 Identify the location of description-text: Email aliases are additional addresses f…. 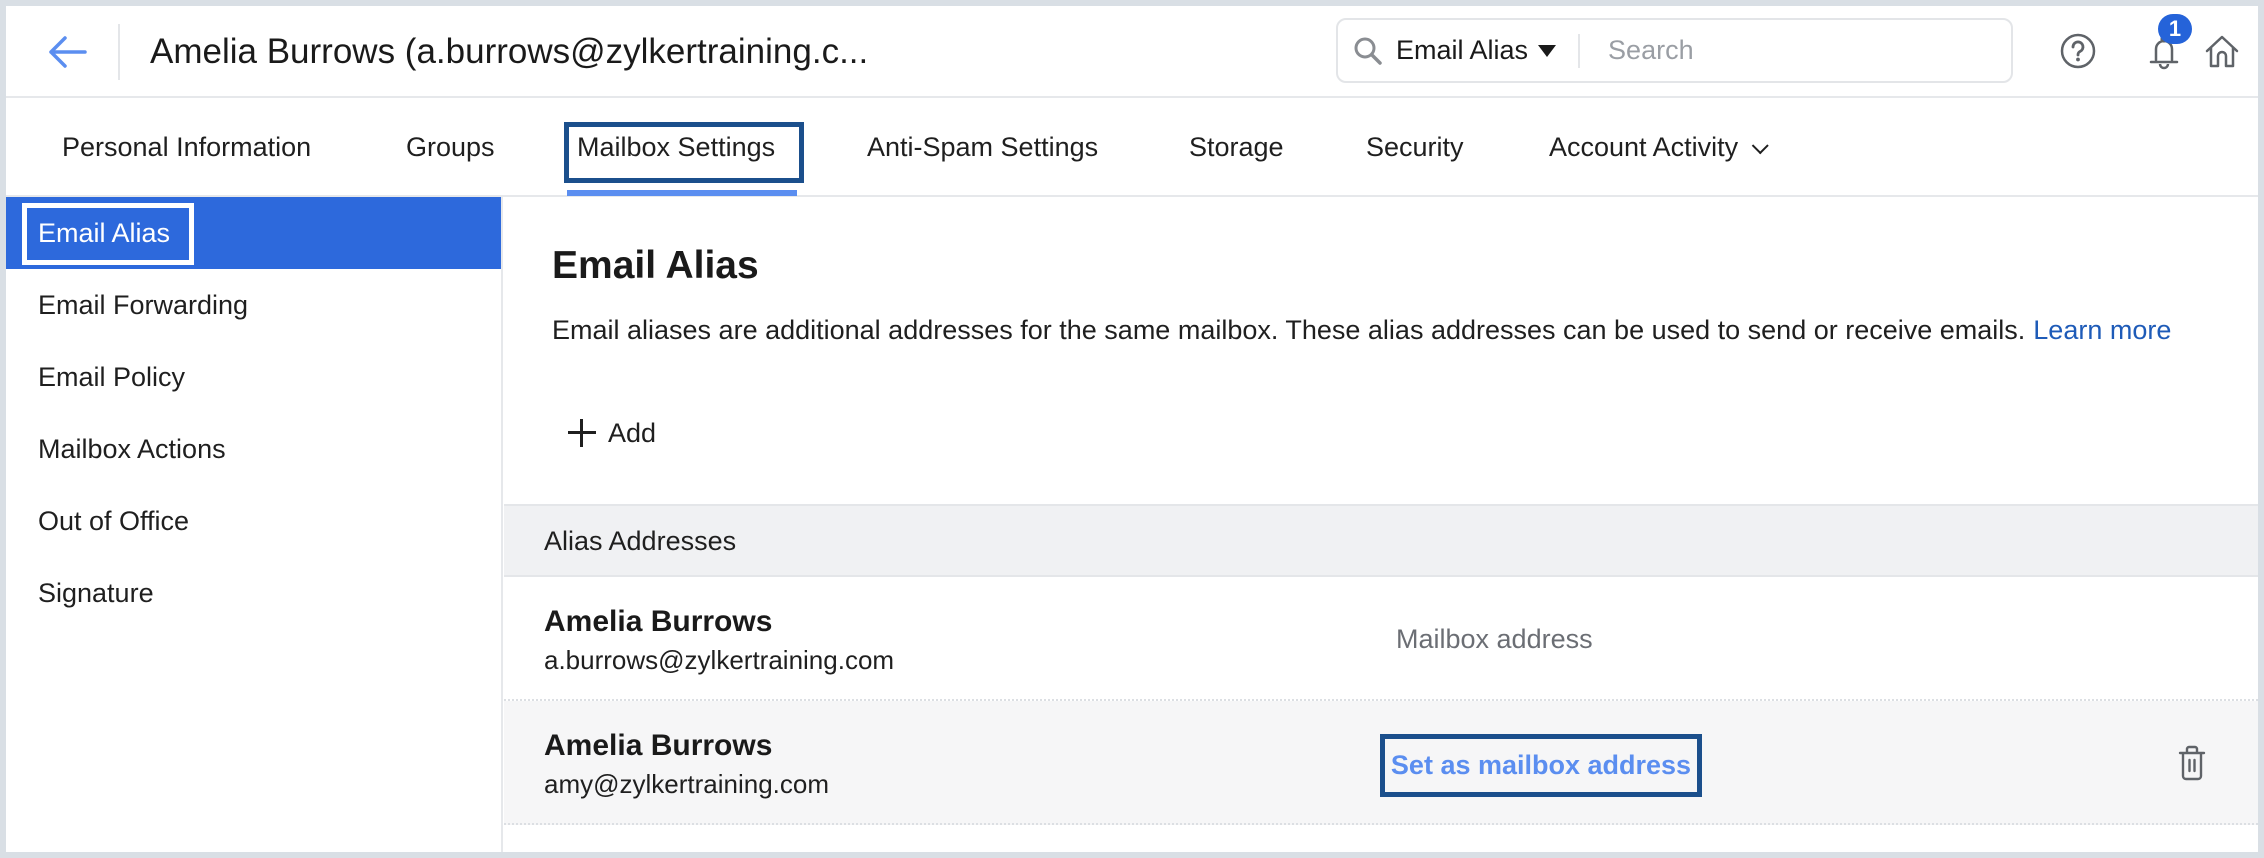
(1289, 330).